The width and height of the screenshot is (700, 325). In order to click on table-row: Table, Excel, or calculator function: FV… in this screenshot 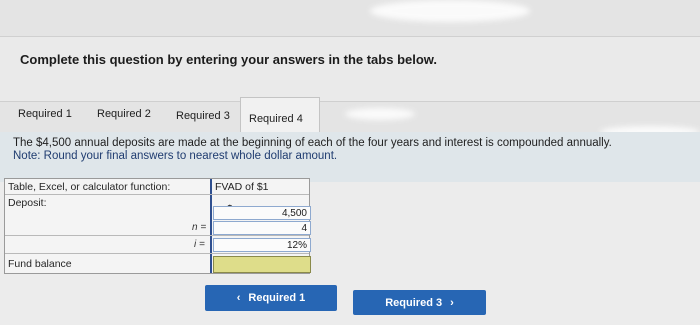, I will do `click(157, 187)`.